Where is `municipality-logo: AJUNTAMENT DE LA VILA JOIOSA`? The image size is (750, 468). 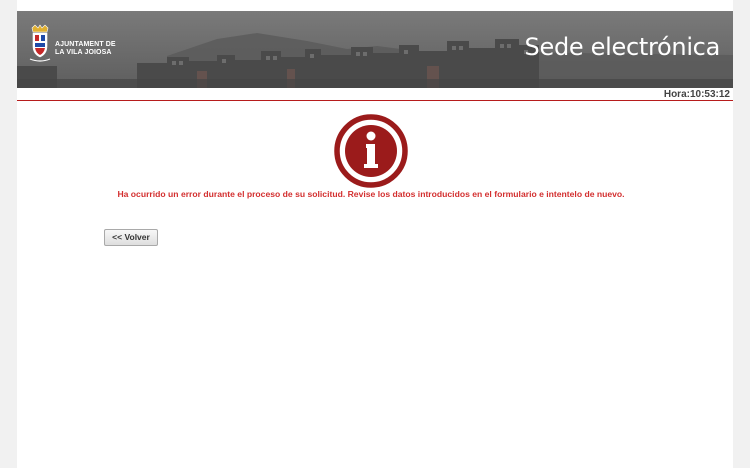 municipality-logo: AJUNTAMENT DE LA VILA JOIOSA is located at coordinates (79, 46).